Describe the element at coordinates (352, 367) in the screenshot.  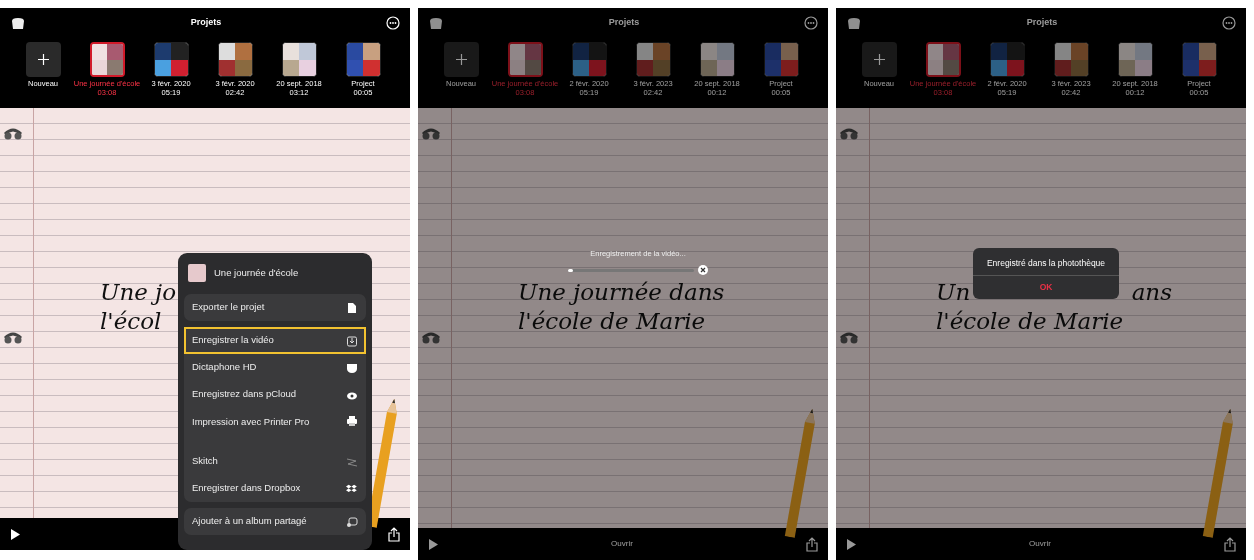
I see `shield-icon` at that location.